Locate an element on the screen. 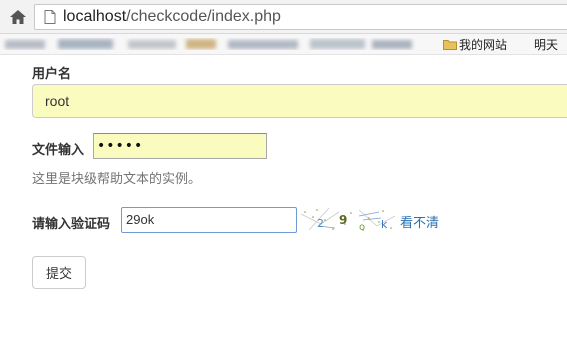 The image size is (567, 349). bookmark-my-sites: 我的网站 is located at coordinates (475, 44).